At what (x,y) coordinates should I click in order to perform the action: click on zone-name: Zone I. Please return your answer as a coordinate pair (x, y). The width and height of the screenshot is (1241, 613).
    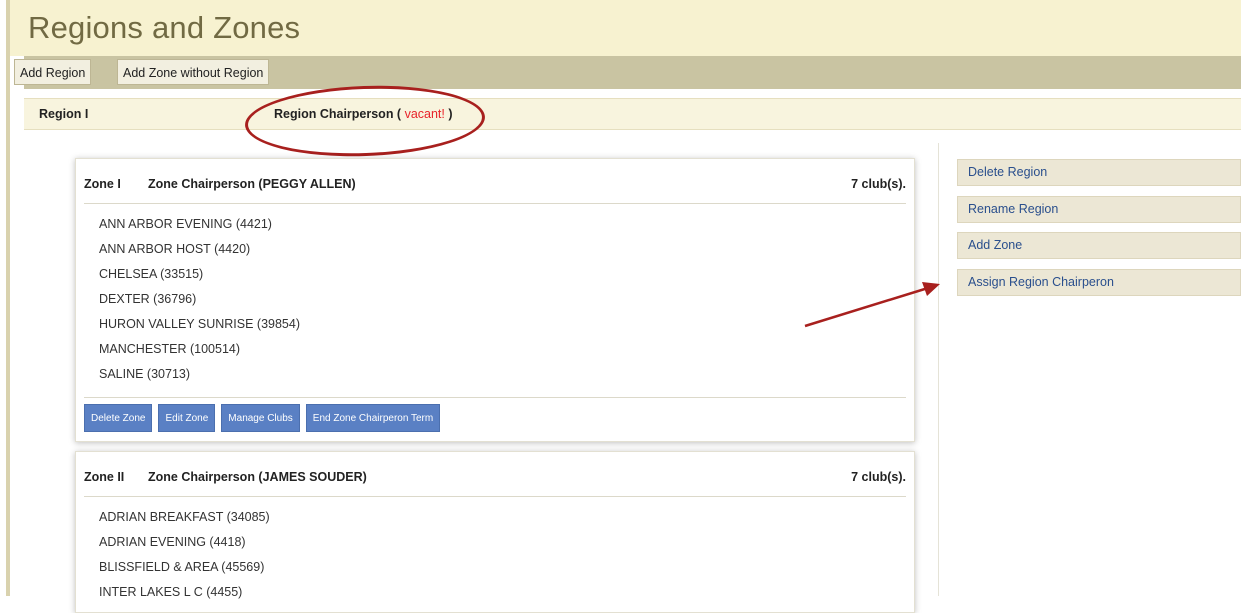
    Looking at the image, I should click on (102, 184).